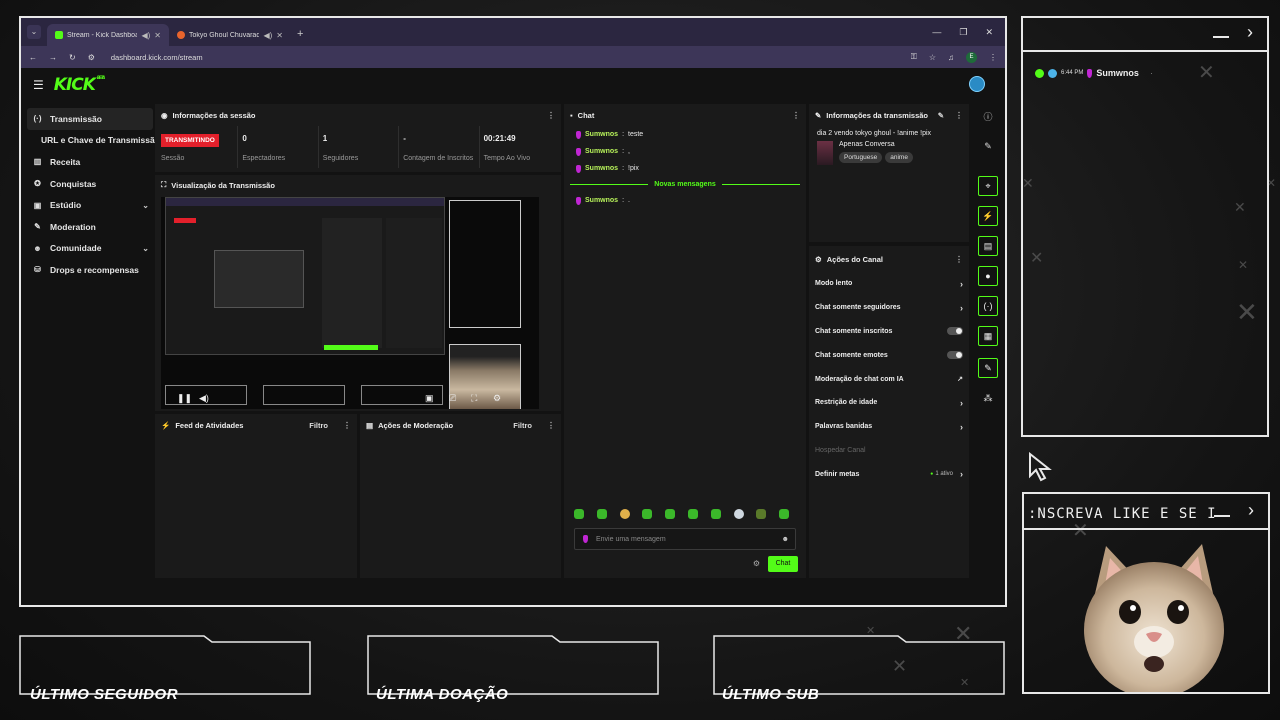 The height and width of the screenshot is (720, 1280). I want to click on wrench-icon: ✎, so click(988, 368).